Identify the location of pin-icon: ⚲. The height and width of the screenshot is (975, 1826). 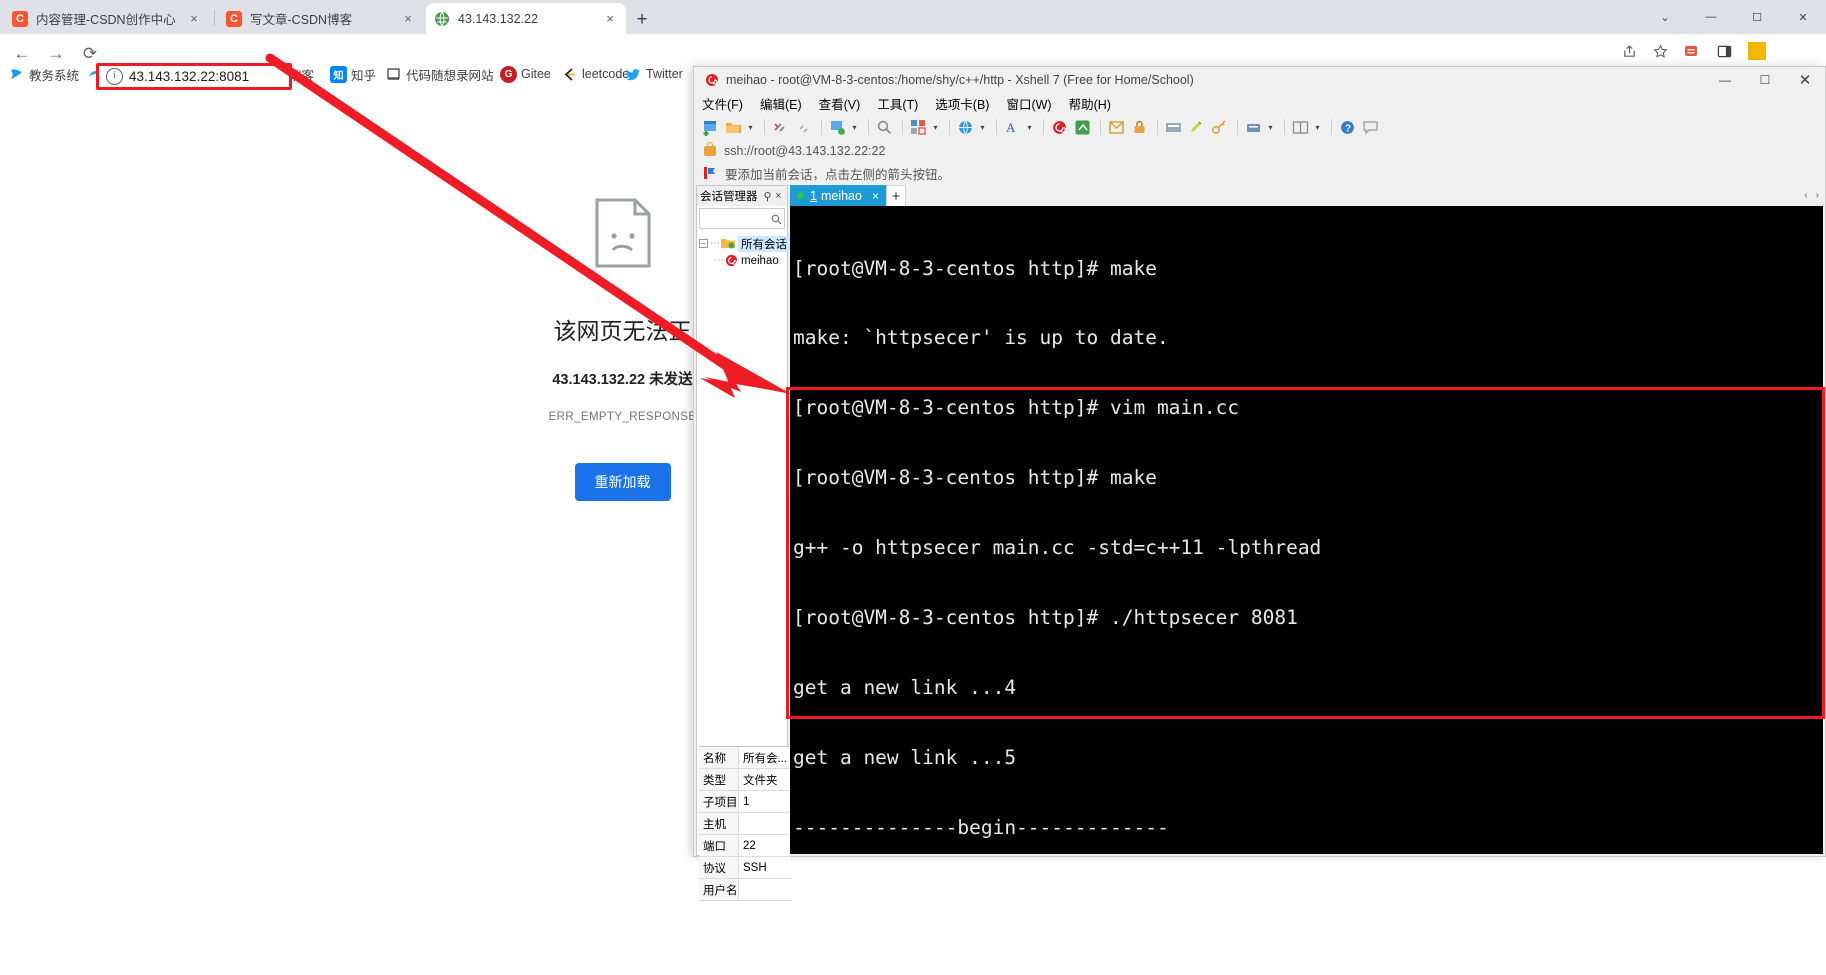
(767, 196).